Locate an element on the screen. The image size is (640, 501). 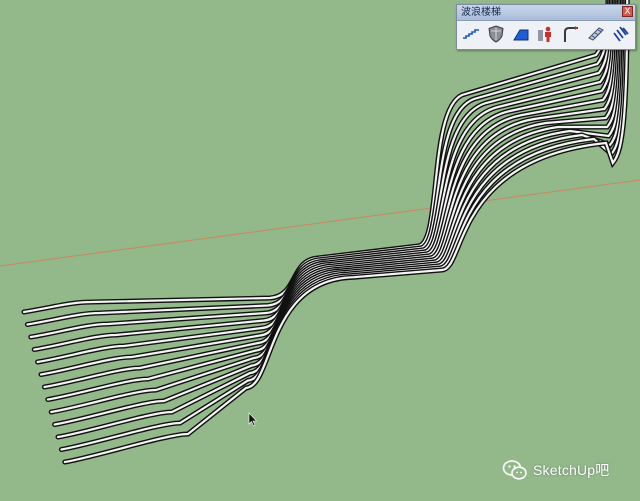
arc-corner-icon is located at coordinates (571, 34).